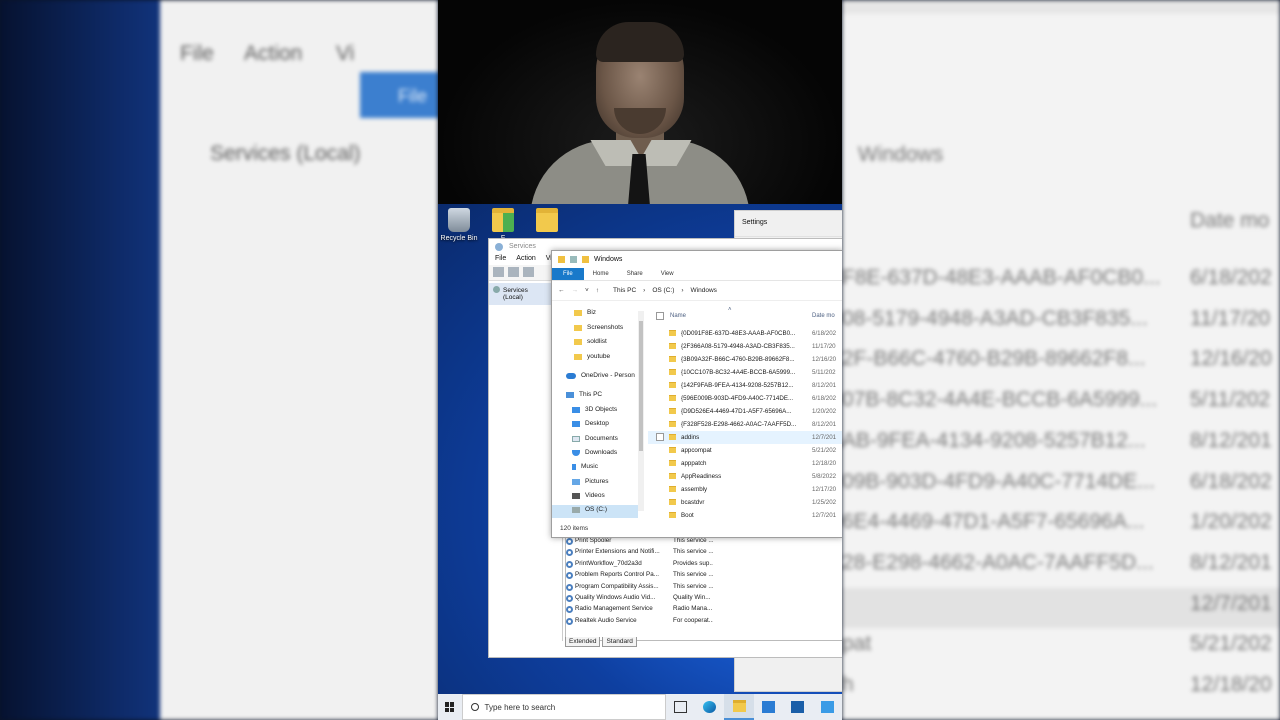 The height and width of the screenshot is (720, 1280). I want to click on file-date: 6/18/202, so click(824, 398).